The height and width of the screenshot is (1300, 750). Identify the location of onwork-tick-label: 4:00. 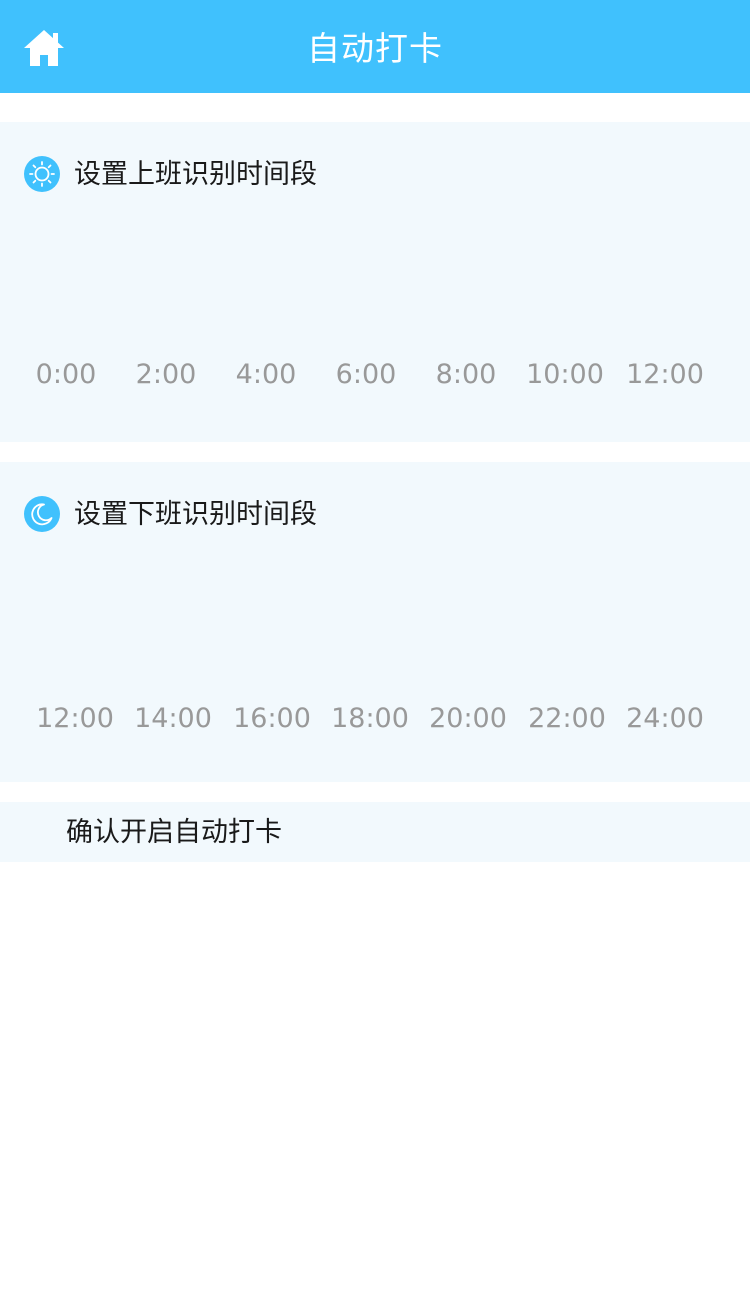
(266, 374).